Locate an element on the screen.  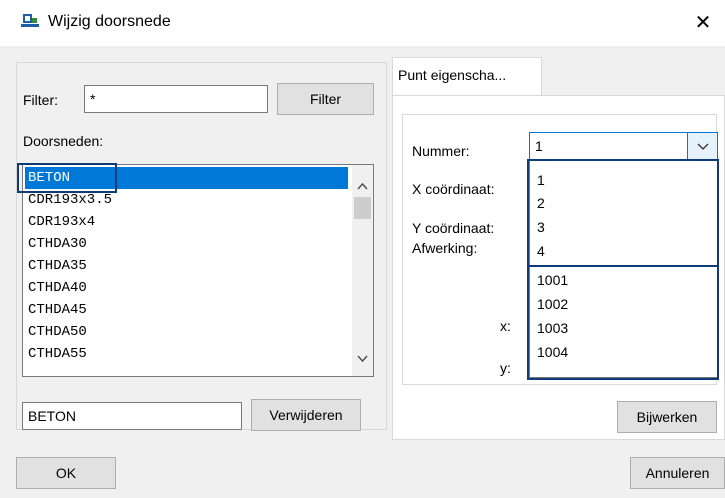
delete-button: Verwijderen is located at coordinates (306, 415).